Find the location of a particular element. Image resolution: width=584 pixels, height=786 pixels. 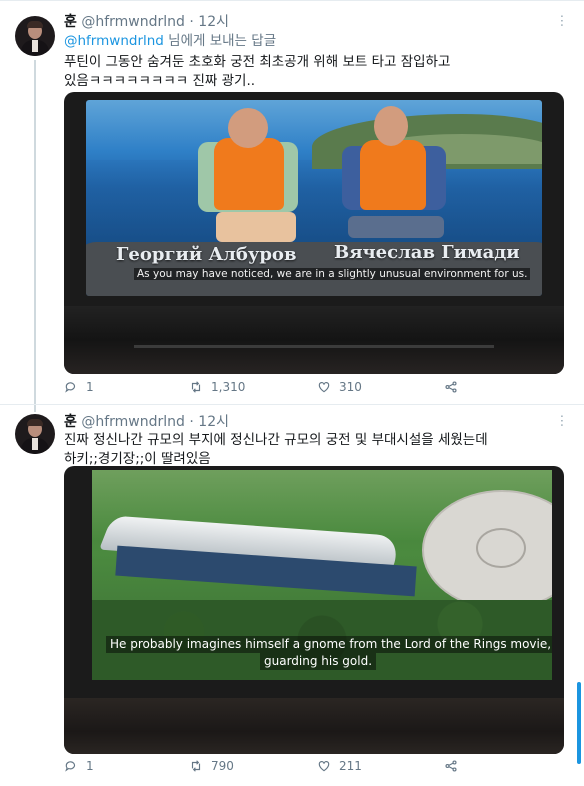

reply-to-label: 님에게 보내는 답글 is located at coordinates (220, 41).